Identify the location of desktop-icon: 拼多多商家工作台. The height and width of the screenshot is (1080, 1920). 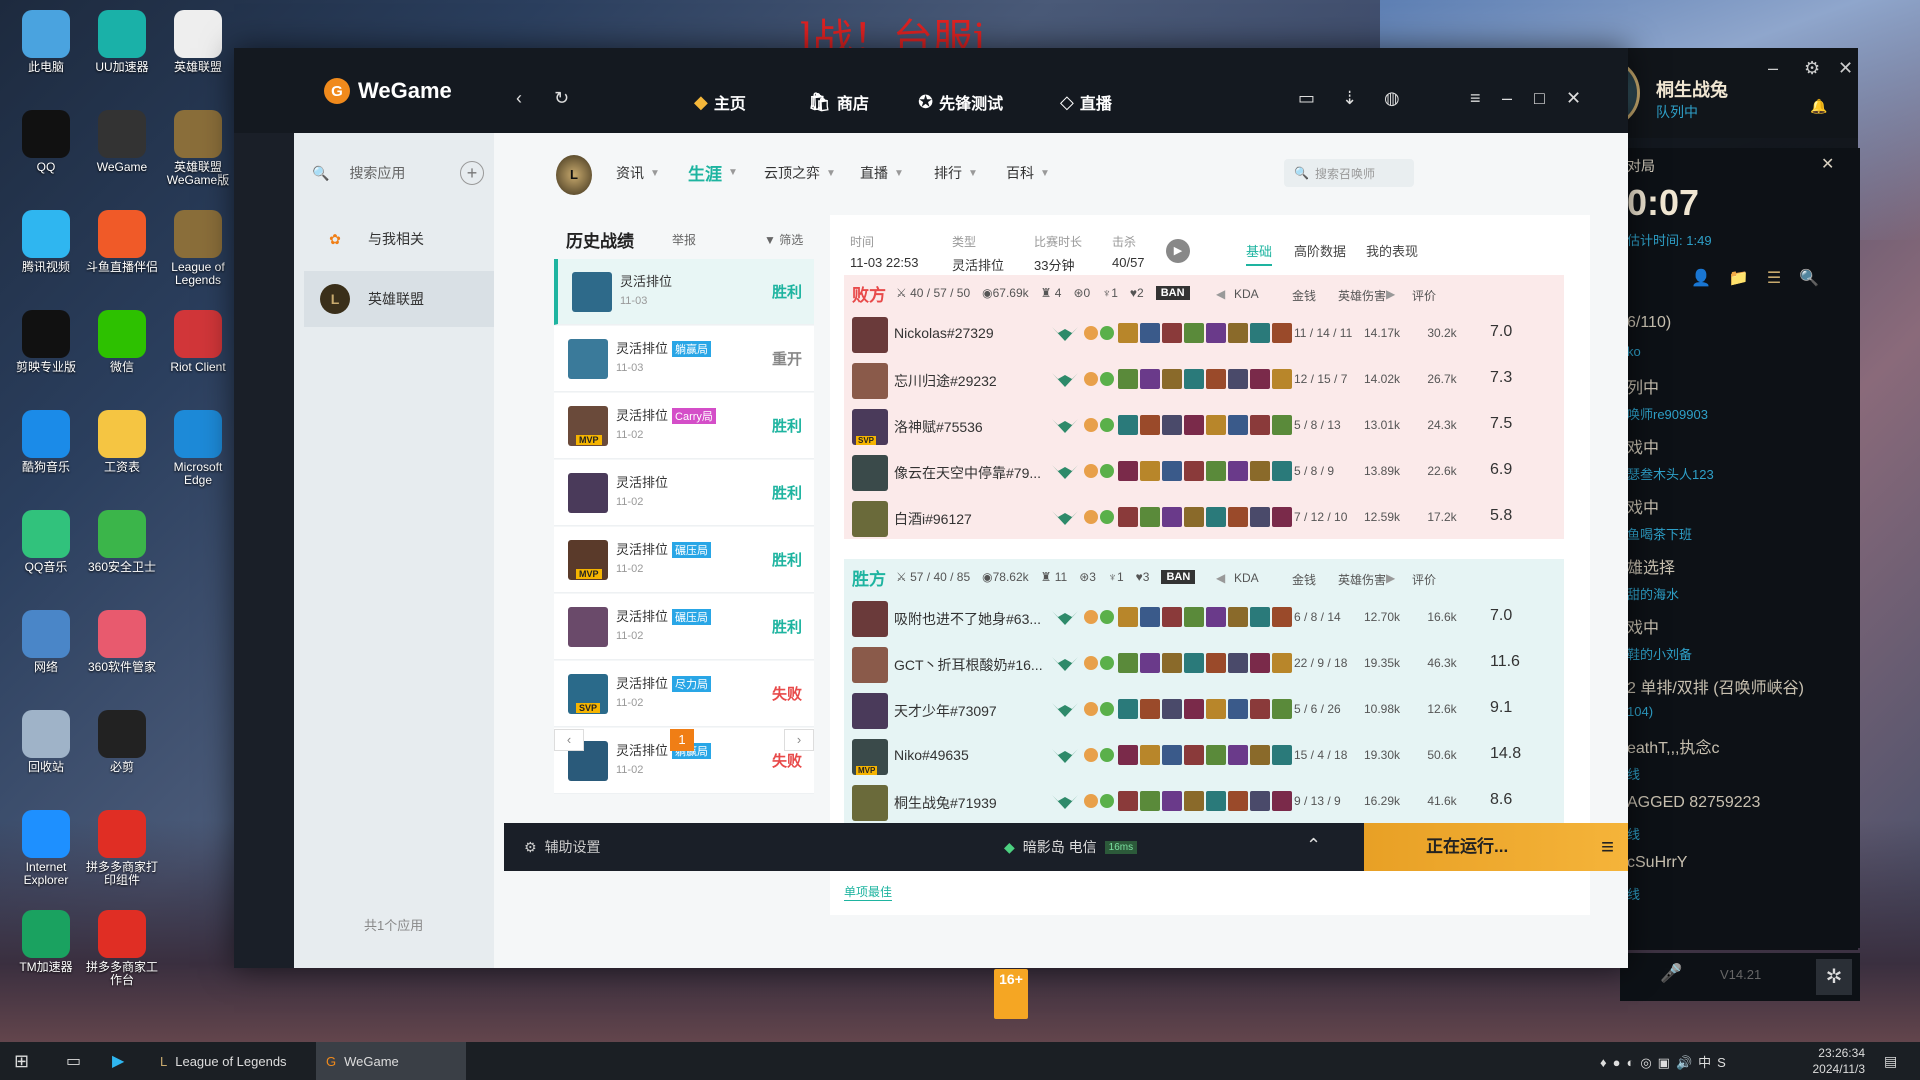
(122, 948).